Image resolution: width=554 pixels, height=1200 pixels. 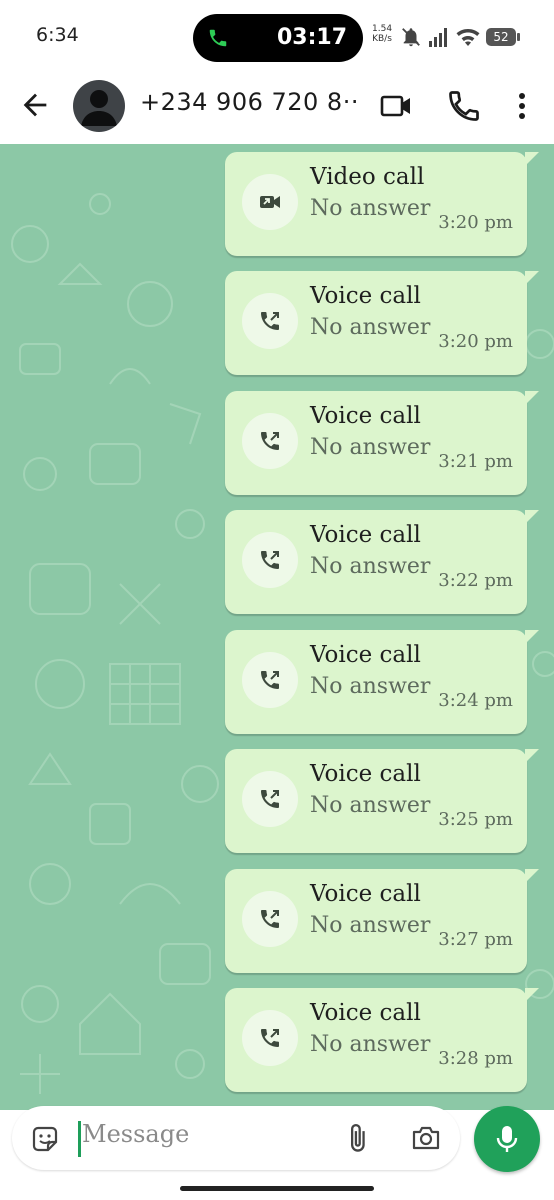 What do you see at coordinates (382, 39) in the screenshot?
I see `network-speed-unit: KB/s` at bounding box center [382, 39].